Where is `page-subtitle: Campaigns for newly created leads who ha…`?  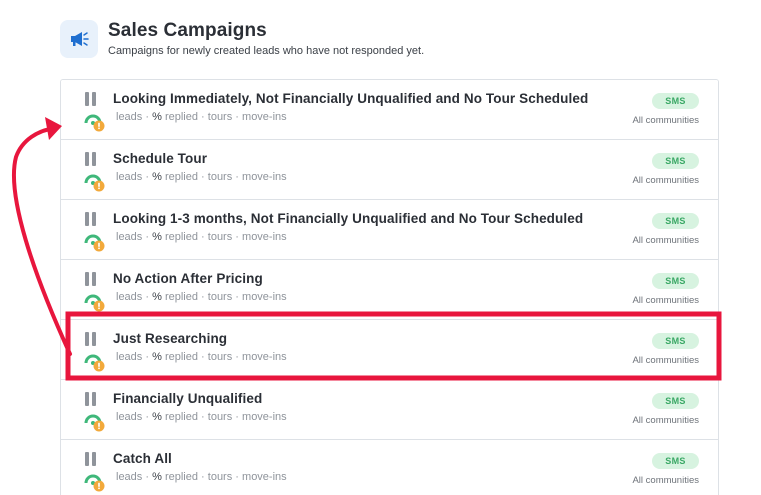
page-subtitle: Campaigns for newly created leads who ha… is located at coordinates (266, 51).